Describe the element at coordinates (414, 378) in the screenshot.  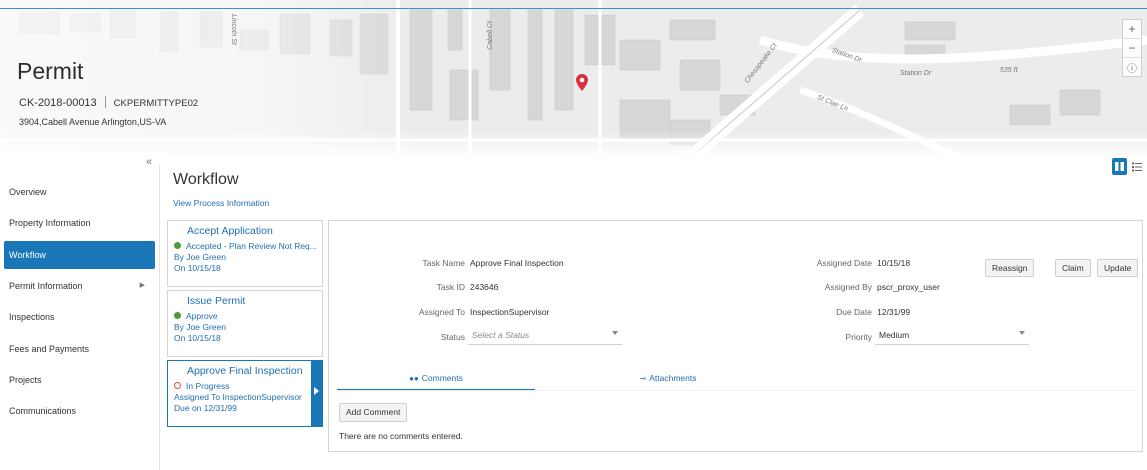
I see `comments-icon: ●●` at that location.